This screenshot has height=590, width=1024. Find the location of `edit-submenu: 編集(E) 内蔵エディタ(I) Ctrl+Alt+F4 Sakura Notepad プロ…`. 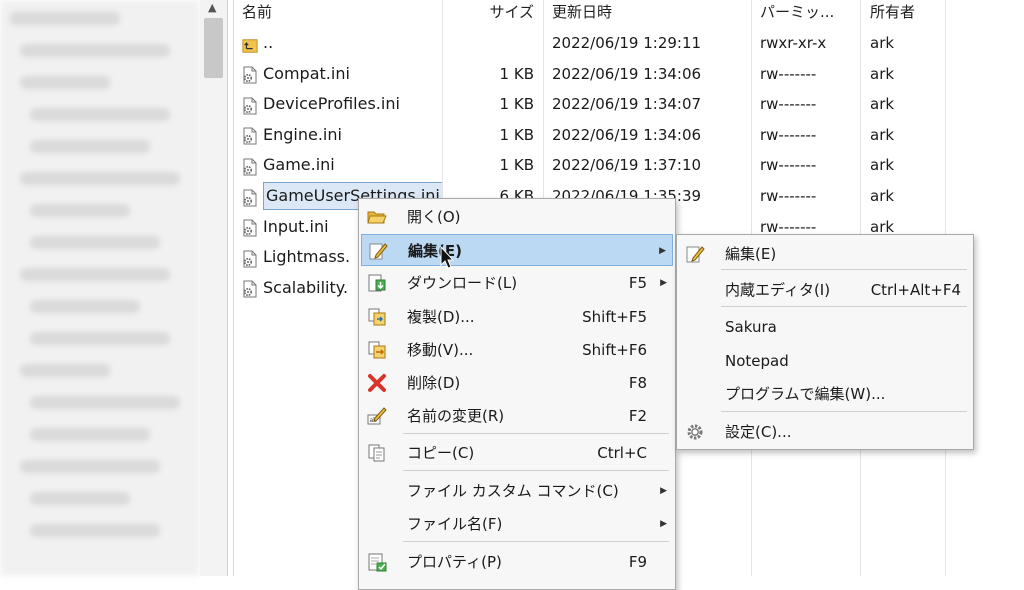

edit-submenu: 編集(E) 内蔵エディタ(I) Ctrl+Alt+F4 Sakura Notepad プロ… is located at coordinates (825, 342).